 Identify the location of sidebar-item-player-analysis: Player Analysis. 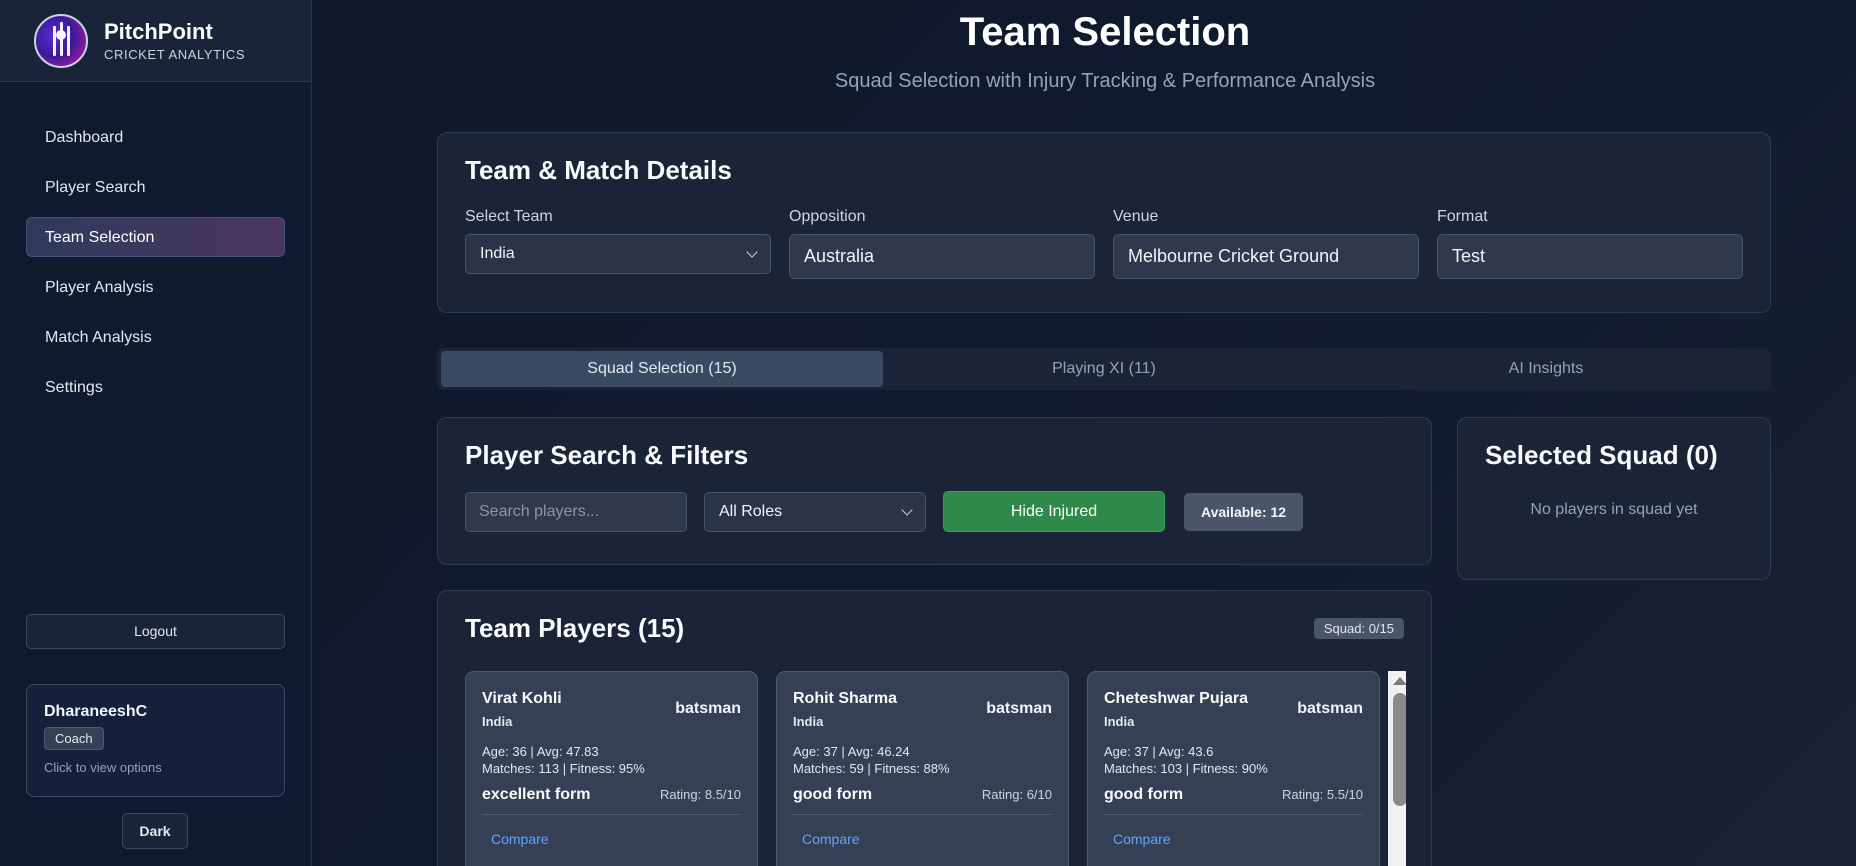
(155, 287).